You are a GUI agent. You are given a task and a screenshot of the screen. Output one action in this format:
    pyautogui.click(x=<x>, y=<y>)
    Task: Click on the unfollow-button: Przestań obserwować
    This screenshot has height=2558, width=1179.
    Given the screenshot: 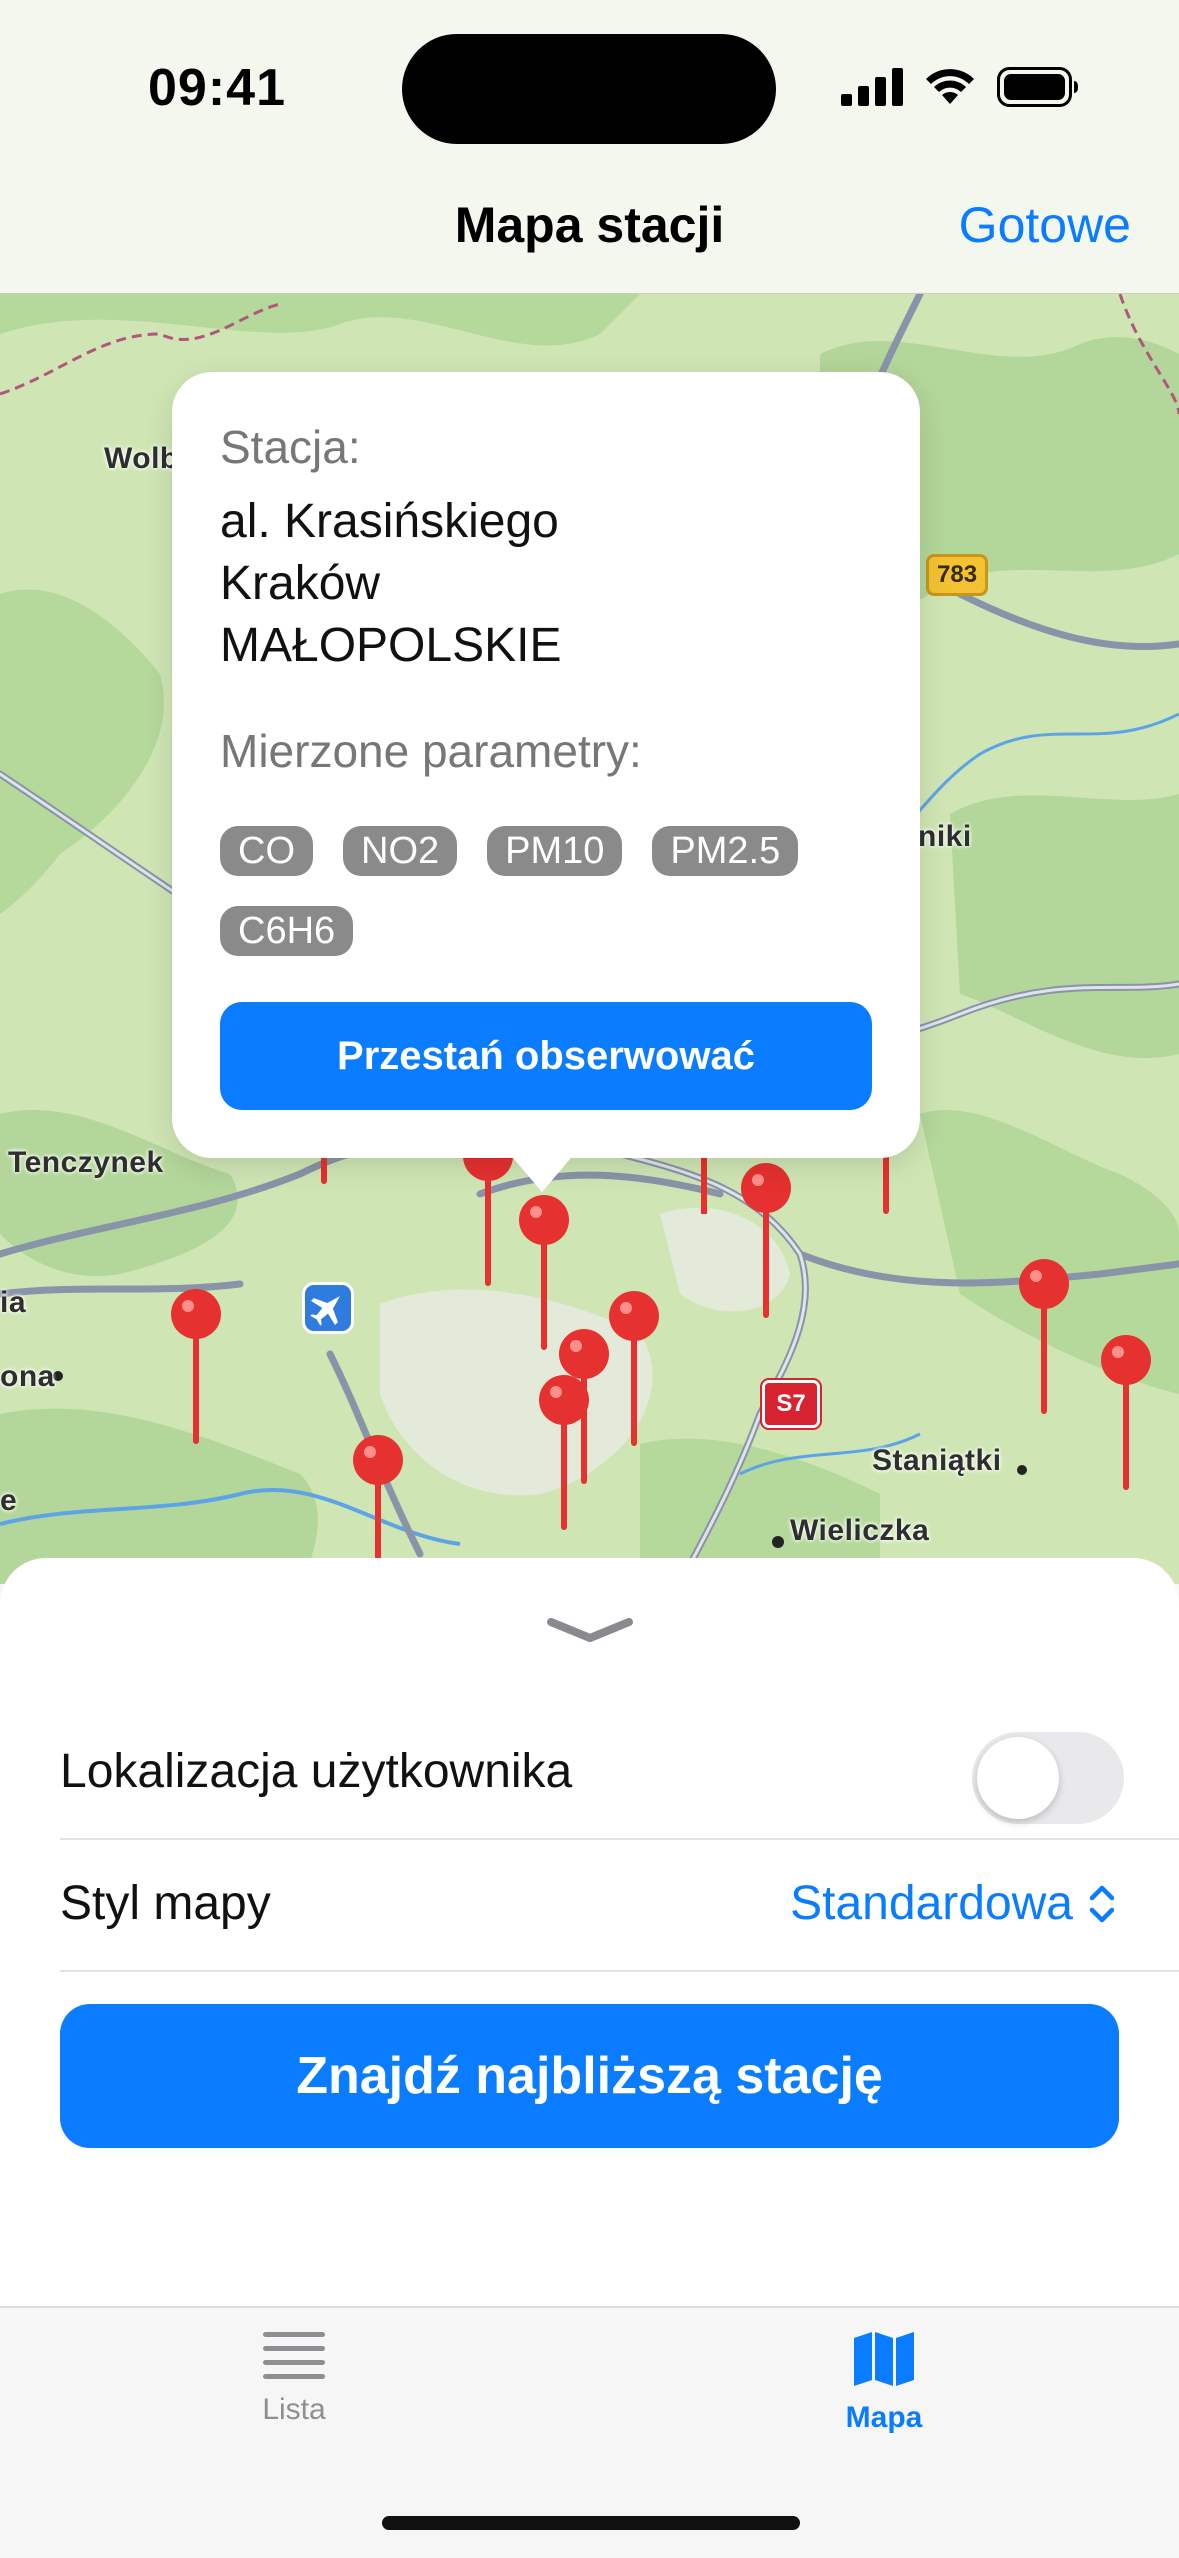 What is the action you would take?
    pyautogui.click(x=546, y=1056)
    